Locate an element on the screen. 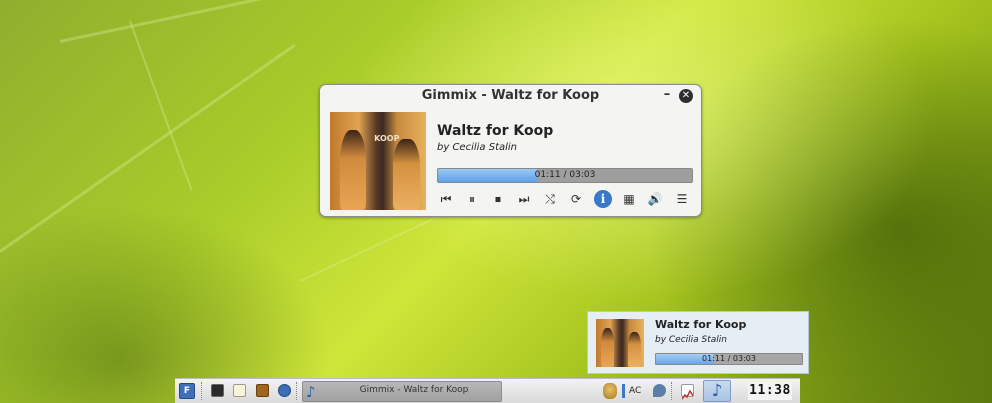  info-button: i is located at coordinates (603, 199).